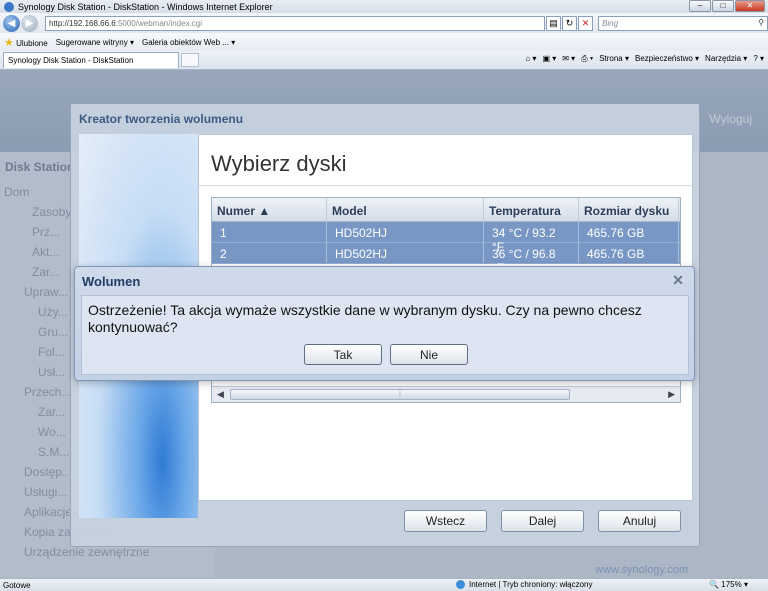  Describe the element at coordinates (29, 23) in the screenshot. I see `forward-button: ▶` at that location.